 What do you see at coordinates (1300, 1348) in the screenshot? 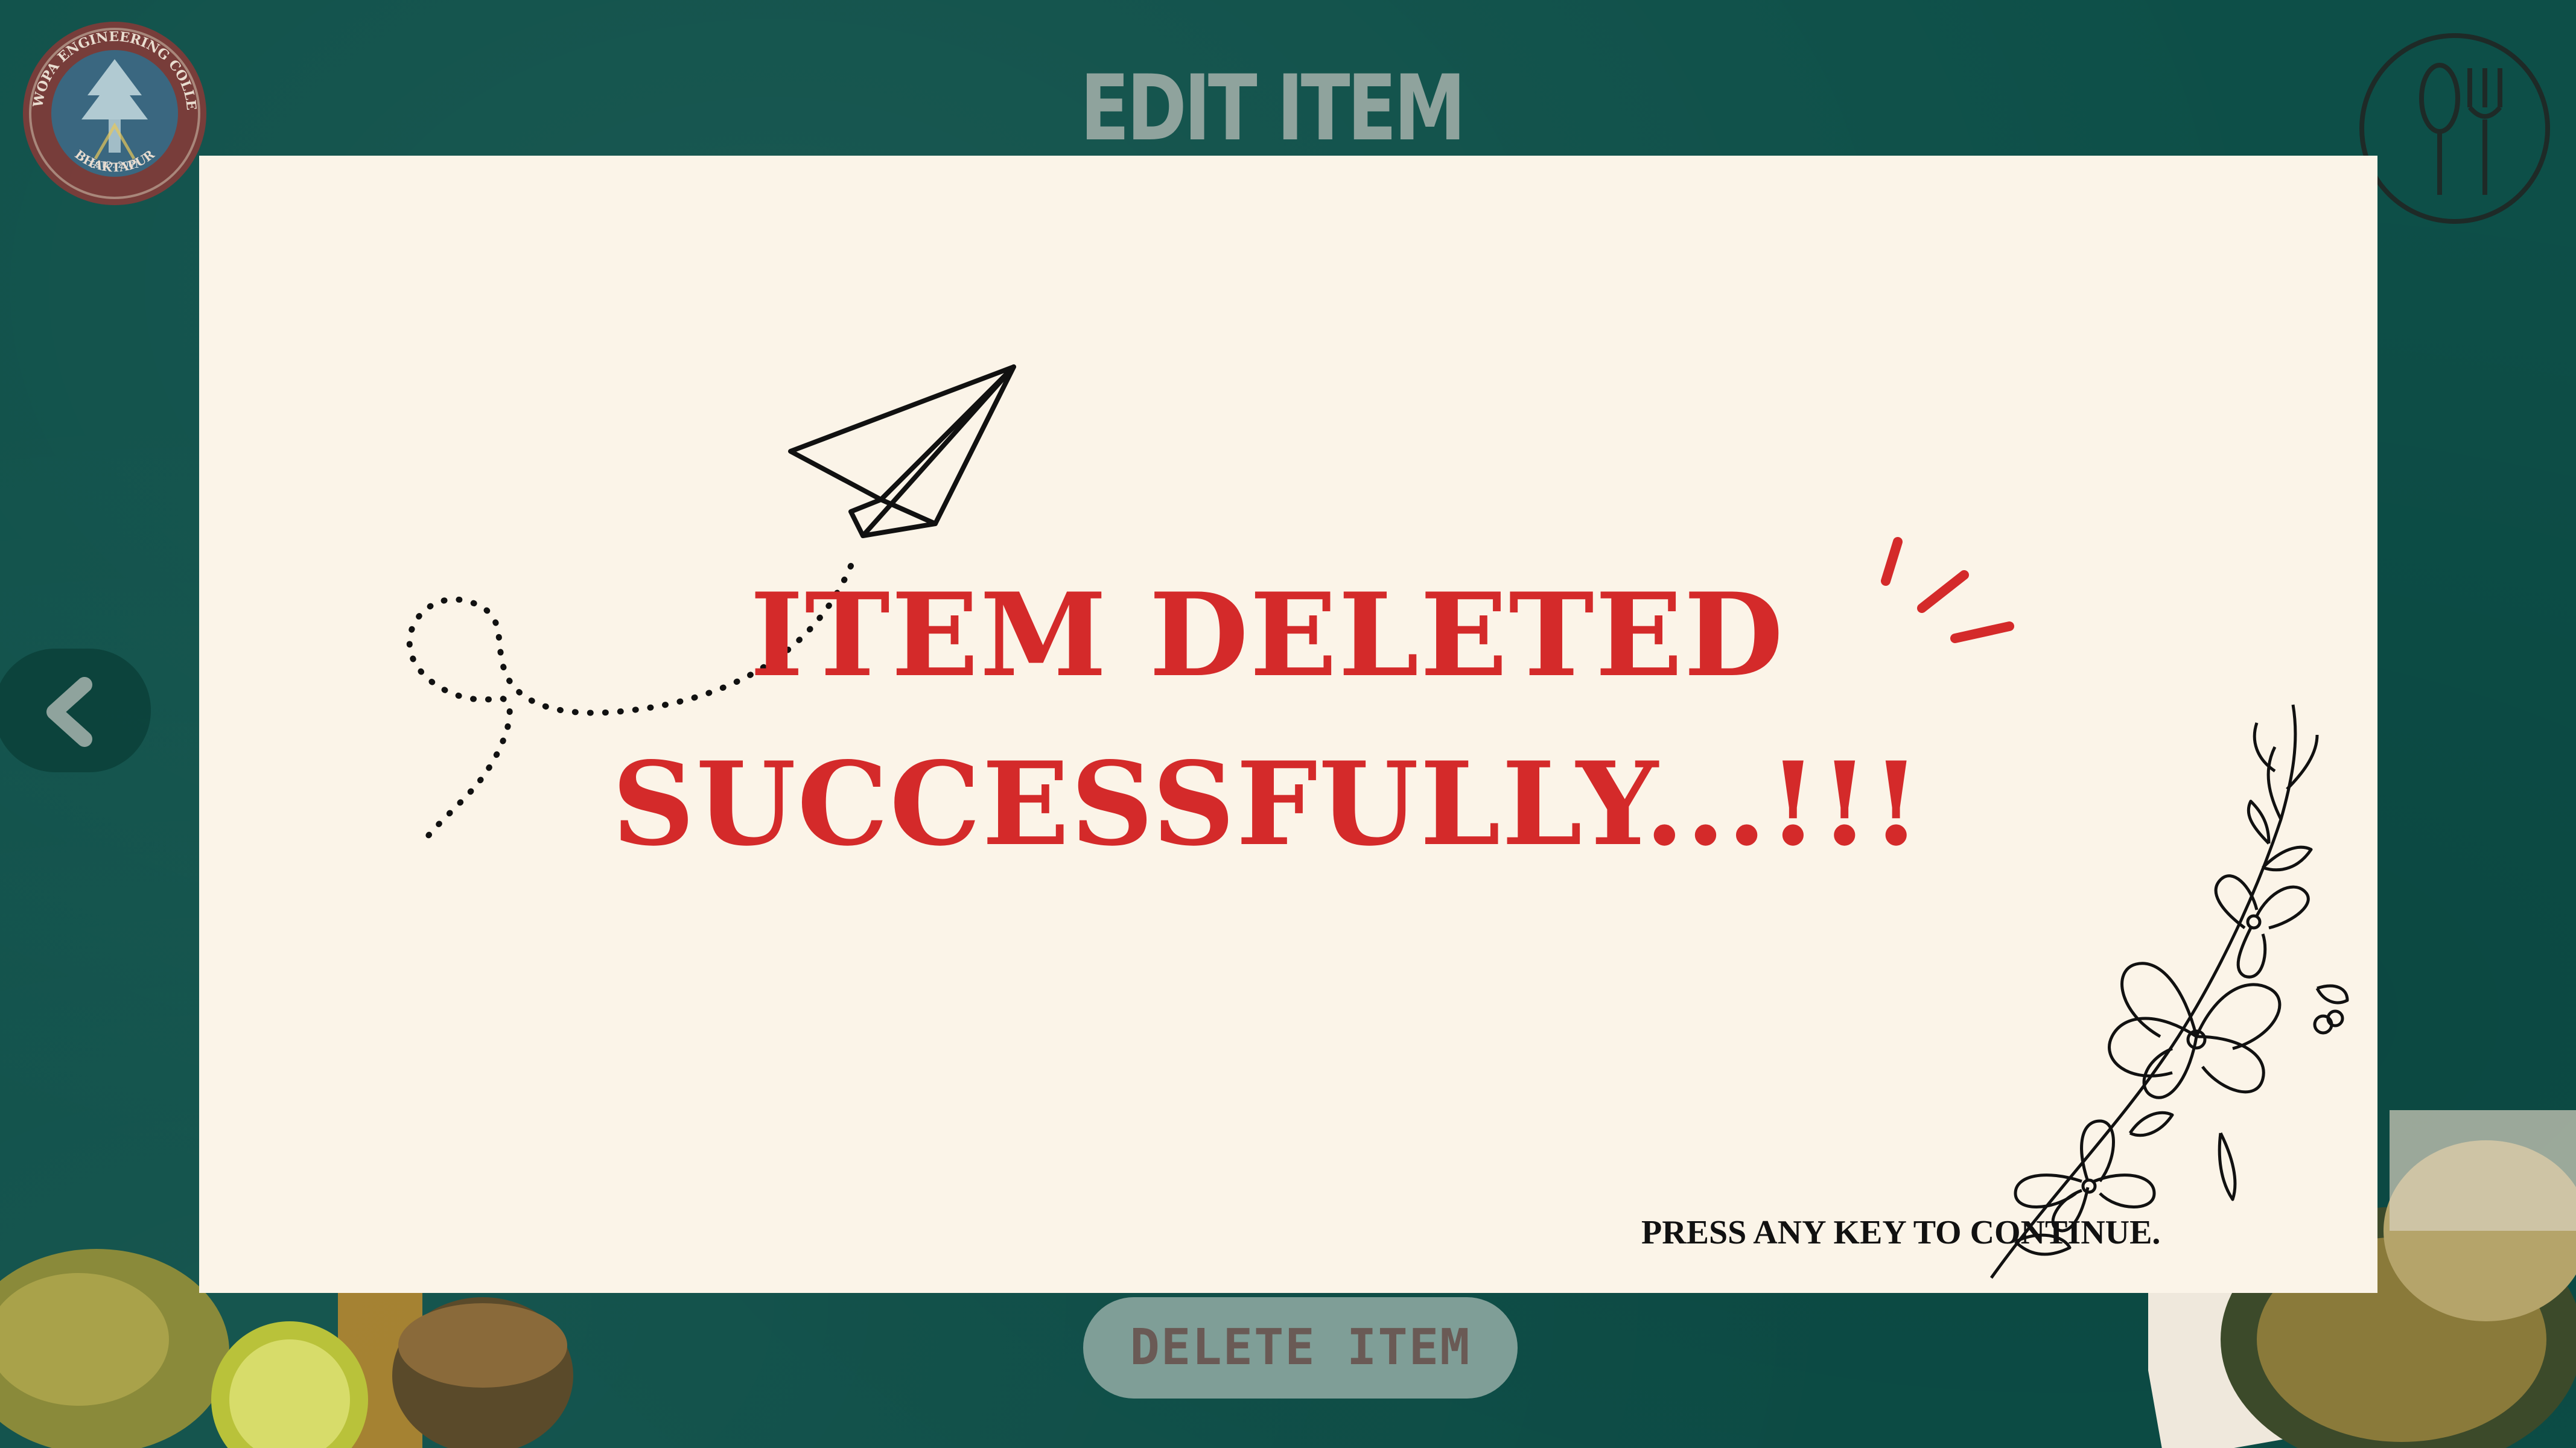
I see `delete-item-button: DELETE ITEM` at bounding box center [1300, 1348].